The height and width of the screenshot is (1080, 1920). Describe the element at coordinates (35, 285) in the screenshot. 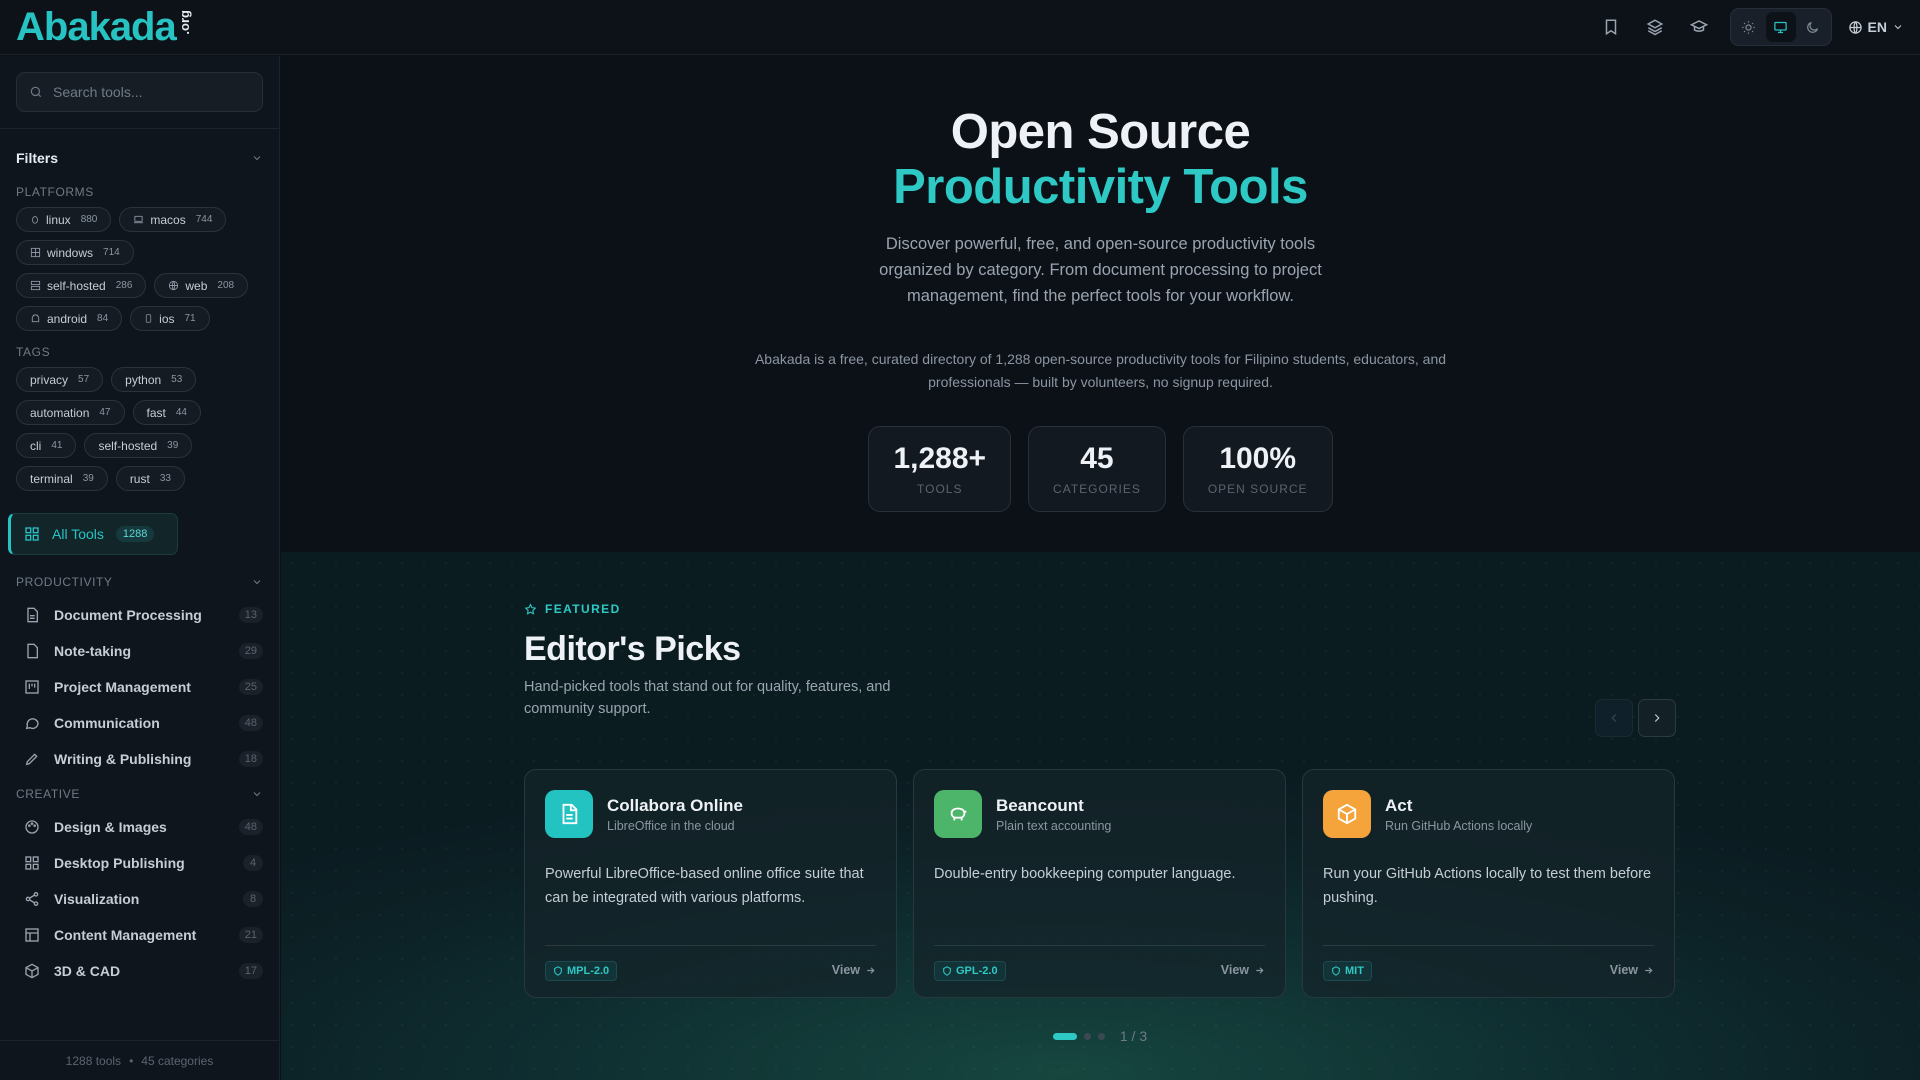

I see `server-icon` at that location.